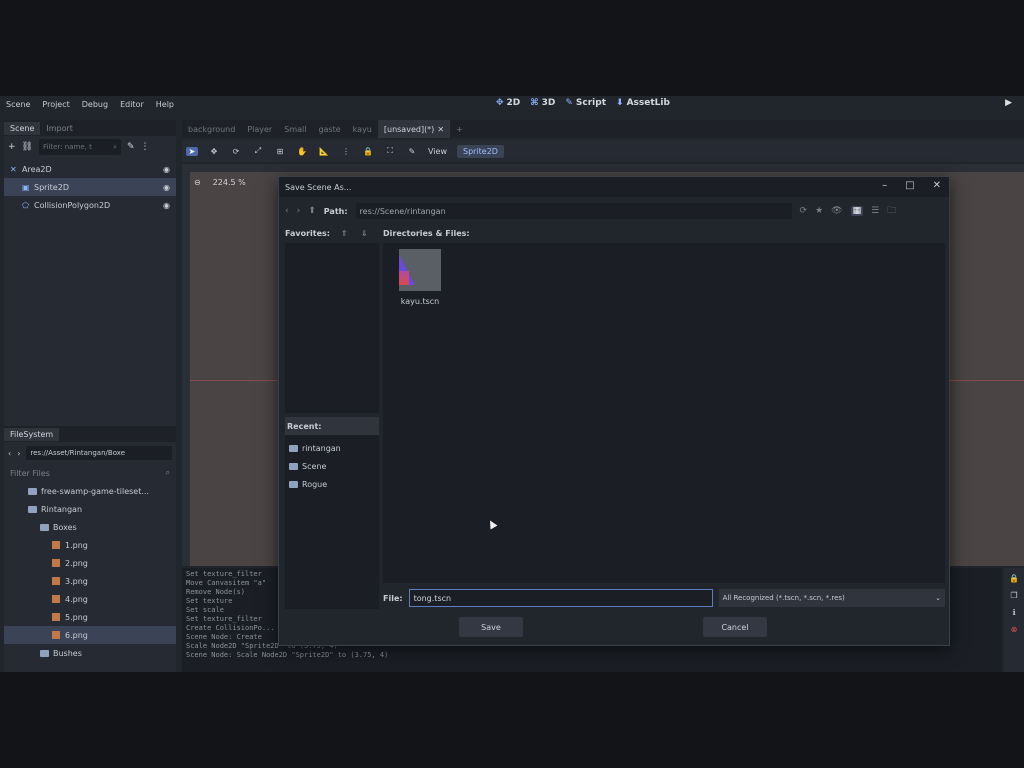 This screenshot has height=768, width=1024. What do you see at coordinates (332, 448) in the screenshot?
I see `recent-item: rintangan` at bounding box center [332, 448].